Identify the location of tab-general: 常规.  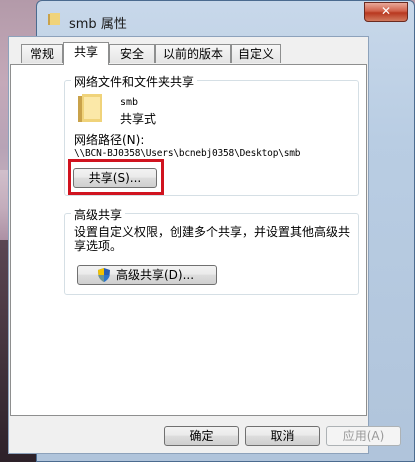
(42, 53).